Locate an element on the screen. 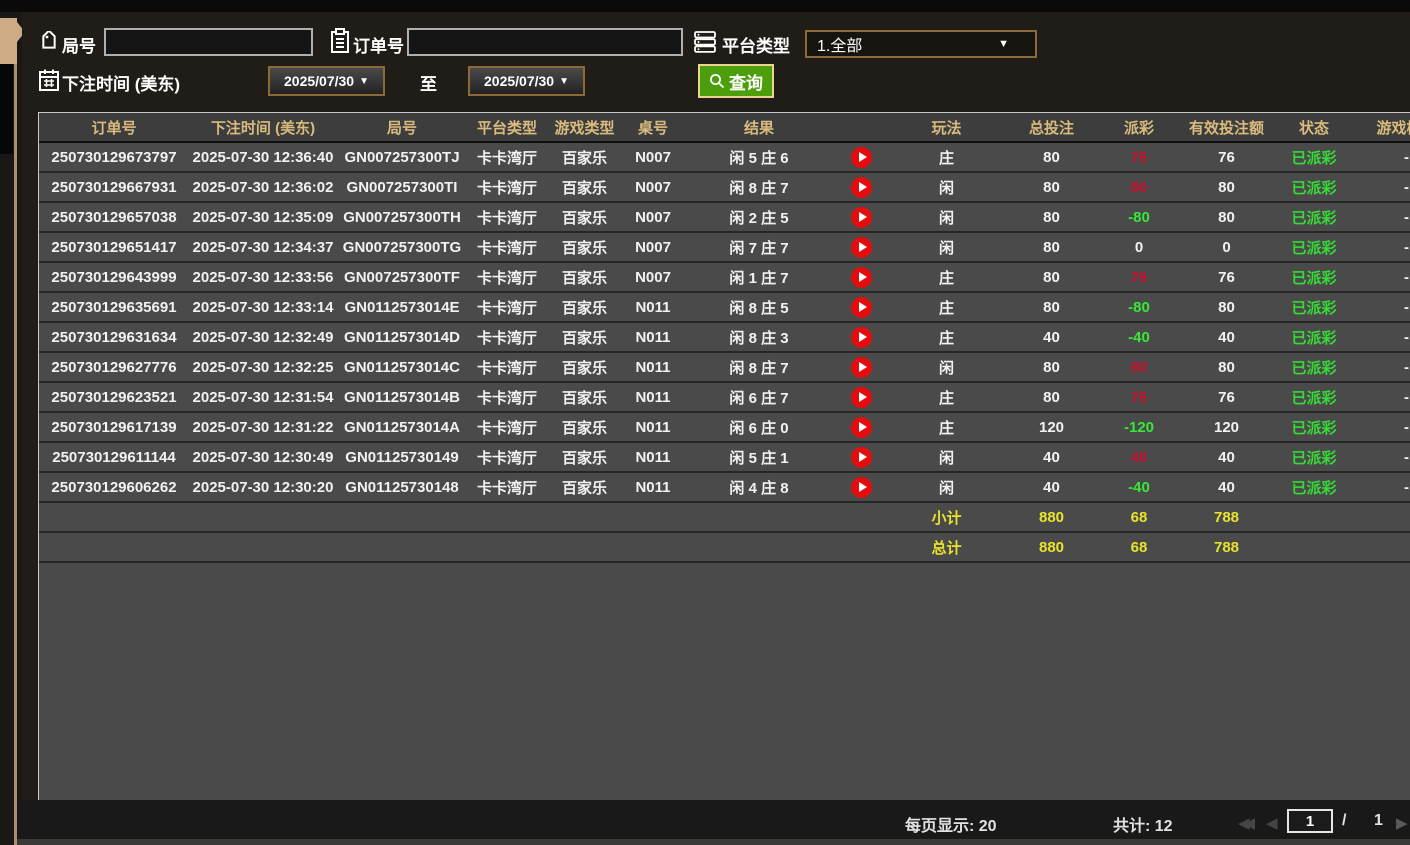 The width and height of the screenshot is (1410, 845). cell-result: 闲 6 庄 7 is located at coordinates (759, 398).